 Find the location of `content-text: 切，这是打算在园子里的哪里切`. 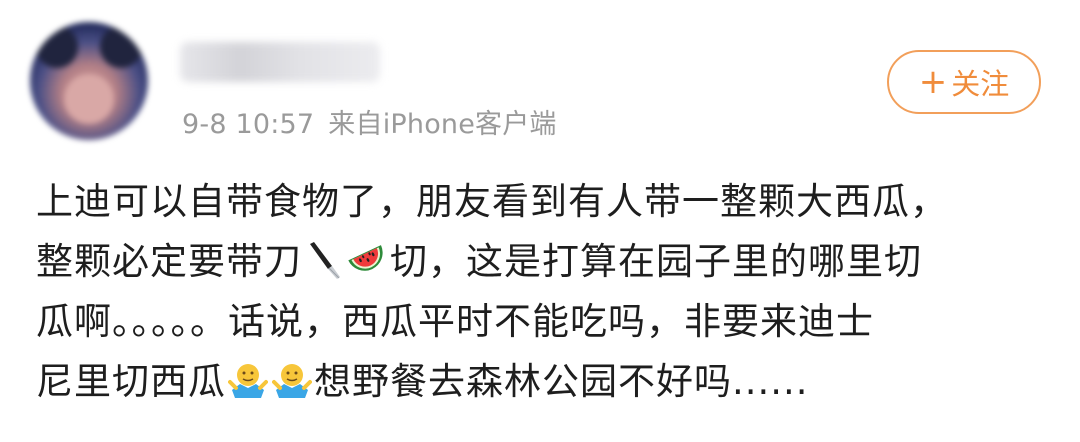

content-text: 切，这是打算在园子里的哪里切 is located at coordinates (656, 261).